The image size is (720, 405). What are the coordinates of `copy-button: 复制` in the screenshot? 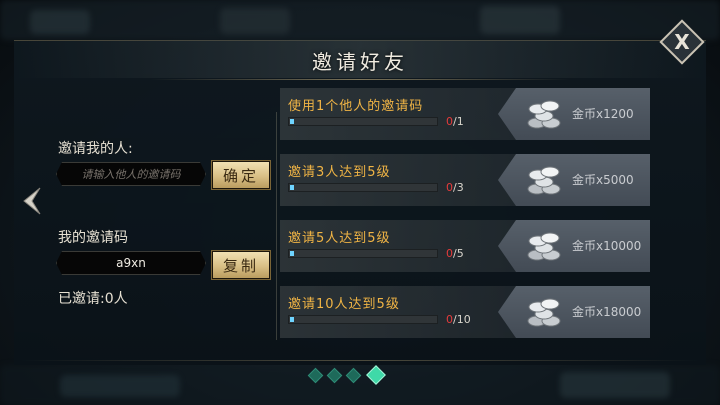 It's located at (241, 265).